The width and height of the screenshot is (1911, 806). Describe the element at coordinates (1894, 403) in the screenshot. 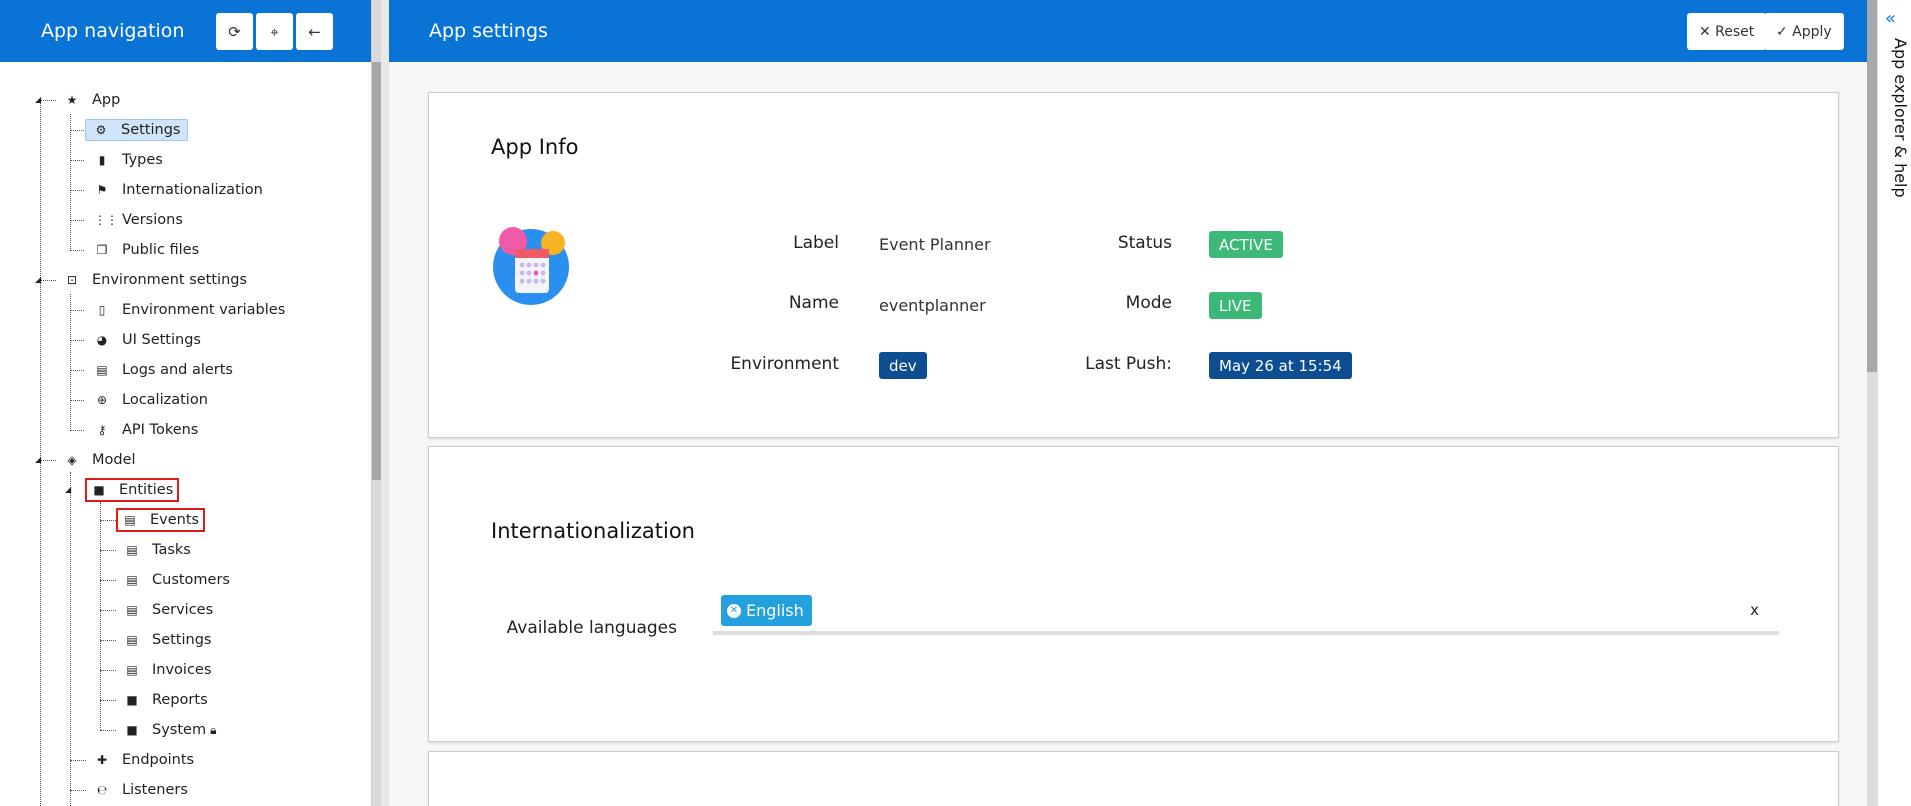

I see `app-explorer-help-panel: « App explorer & help` at that location.